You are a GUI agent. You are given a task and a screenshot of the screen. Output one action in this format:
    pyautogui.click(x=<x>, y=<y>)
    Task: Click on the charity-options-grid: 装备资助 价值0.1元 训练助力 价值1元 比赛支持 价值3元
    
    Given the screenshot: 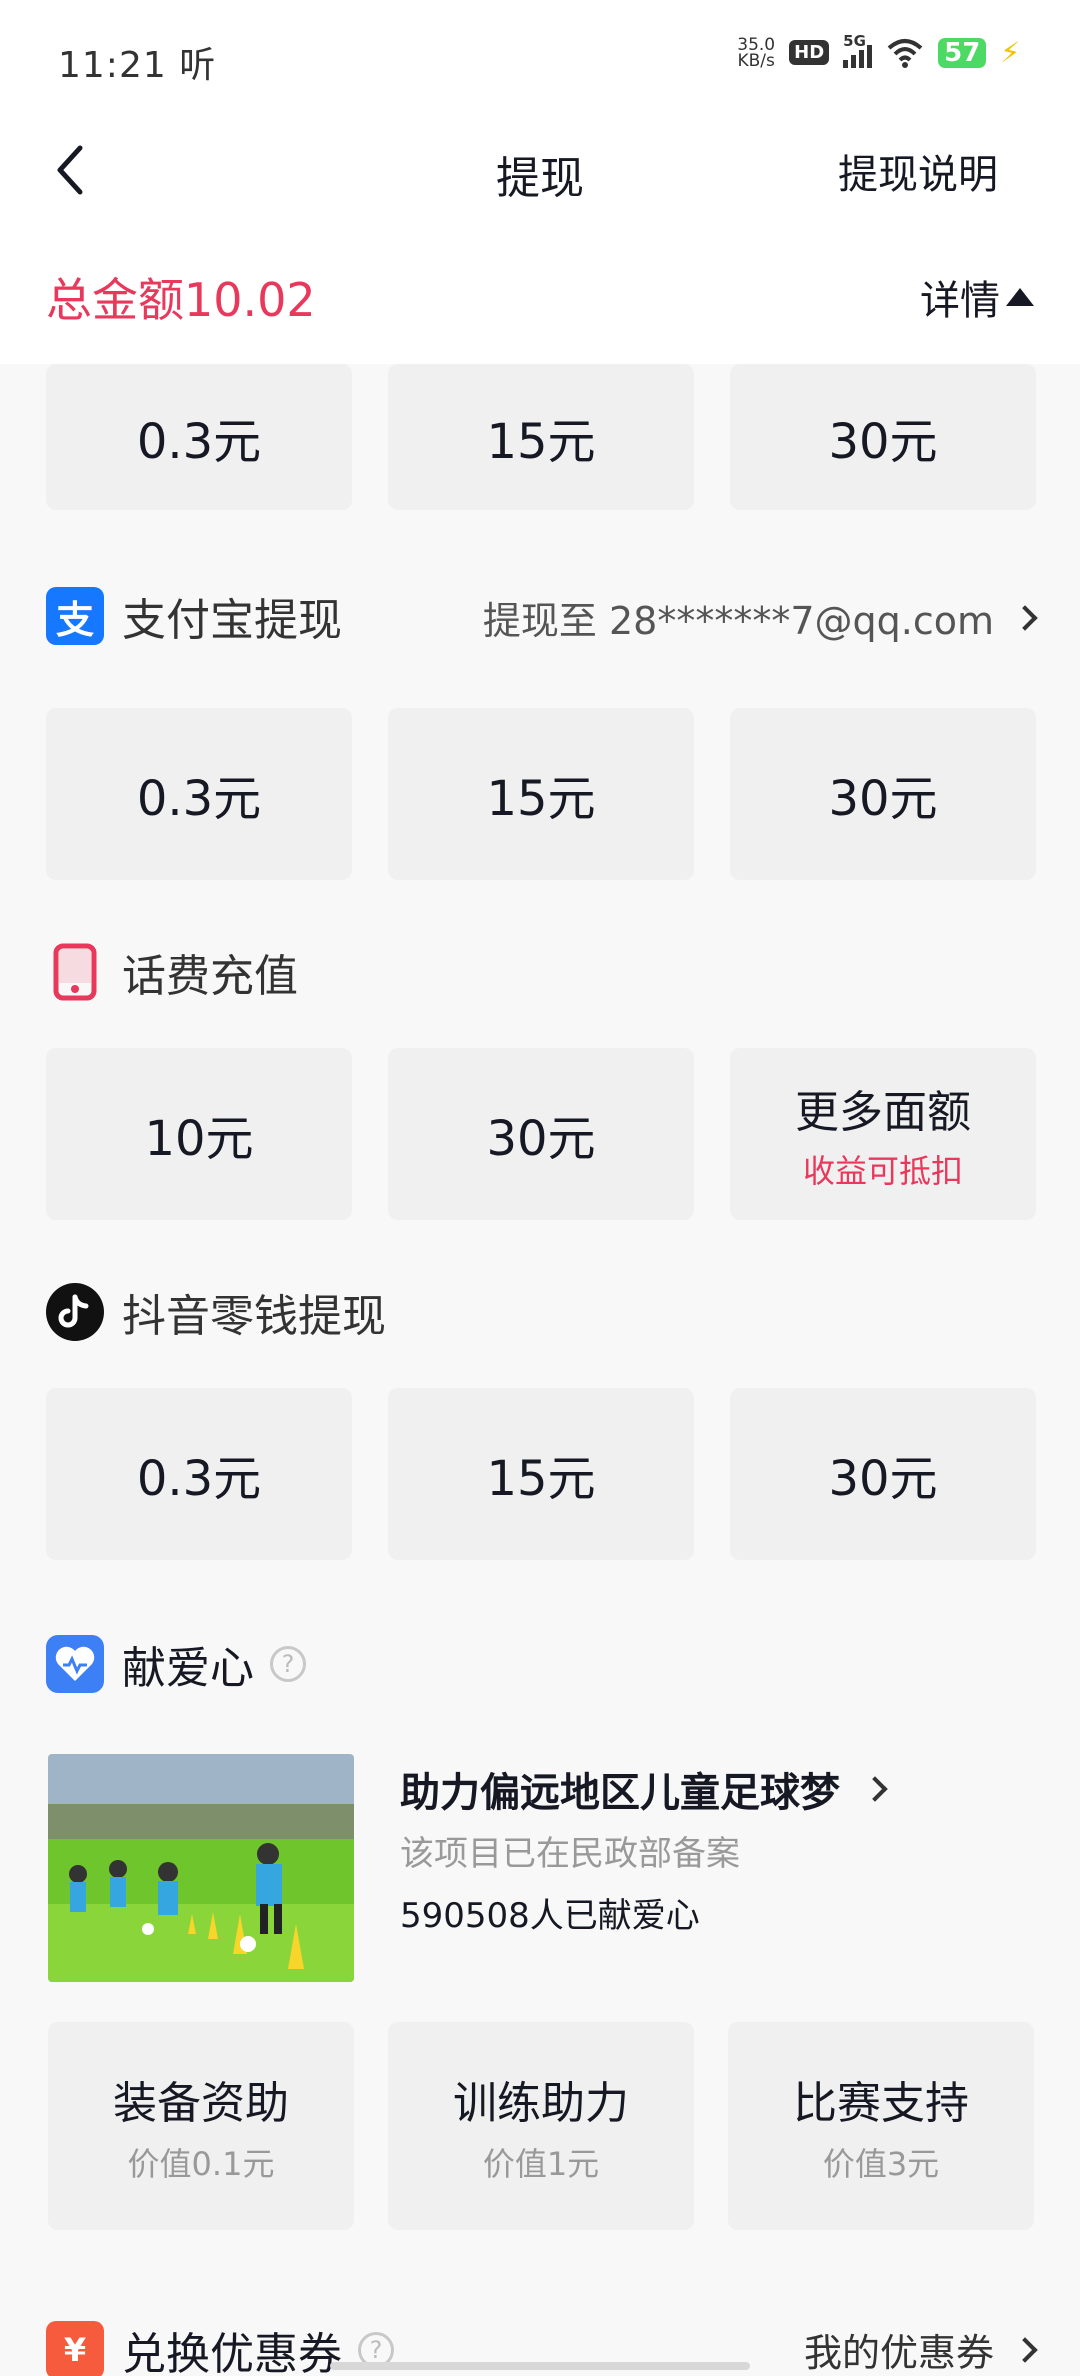 What is the action you would take?
    pyautogui.click(x=541, y=2126)
    